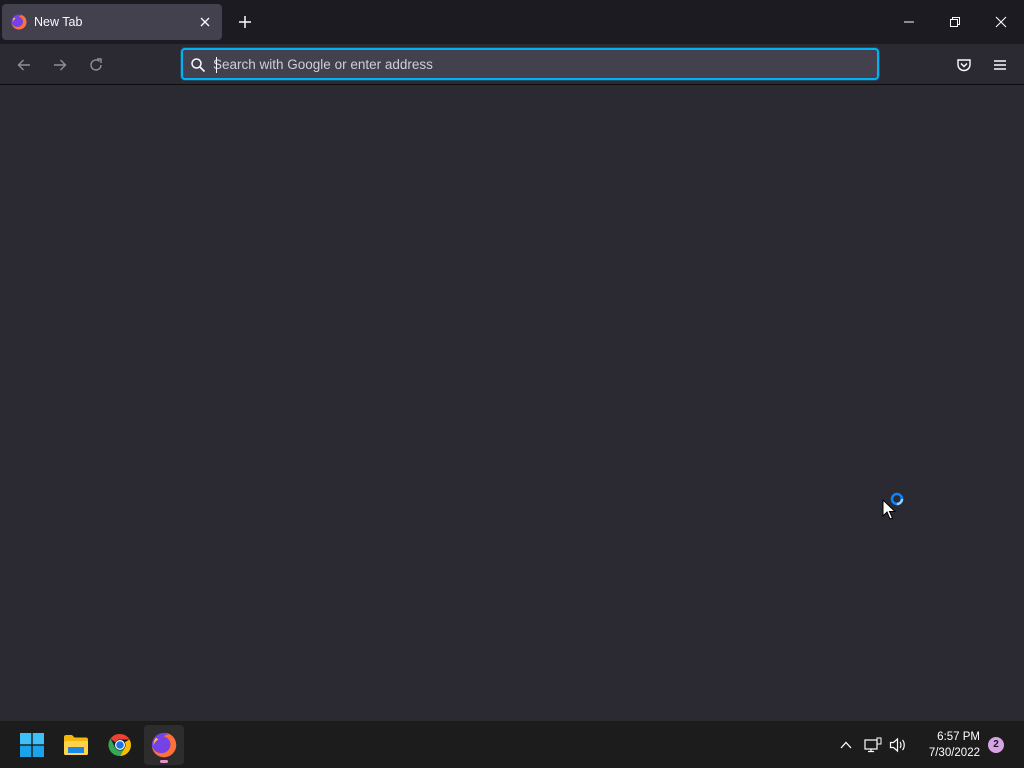 The image size is (1024, 768). What do you see at coordinates (198, 65) in the screenshot?
I see `search-icon` at bounding box center [198, 65].